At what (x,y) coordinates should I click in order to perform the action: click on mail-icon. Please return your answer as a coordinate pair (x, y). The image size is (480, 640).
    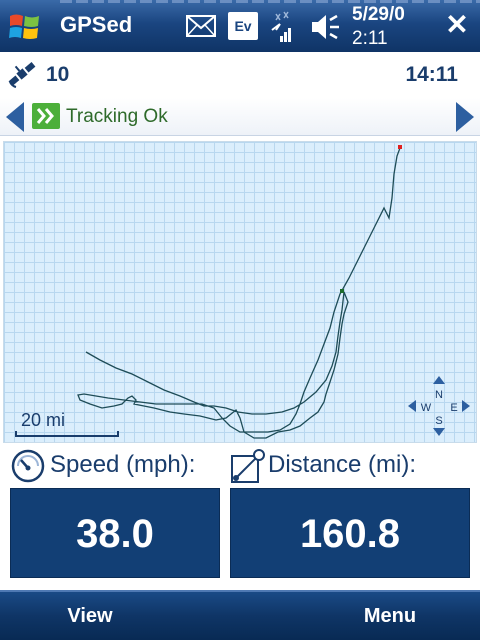
    Looking at the image, I should click on (201, 26).